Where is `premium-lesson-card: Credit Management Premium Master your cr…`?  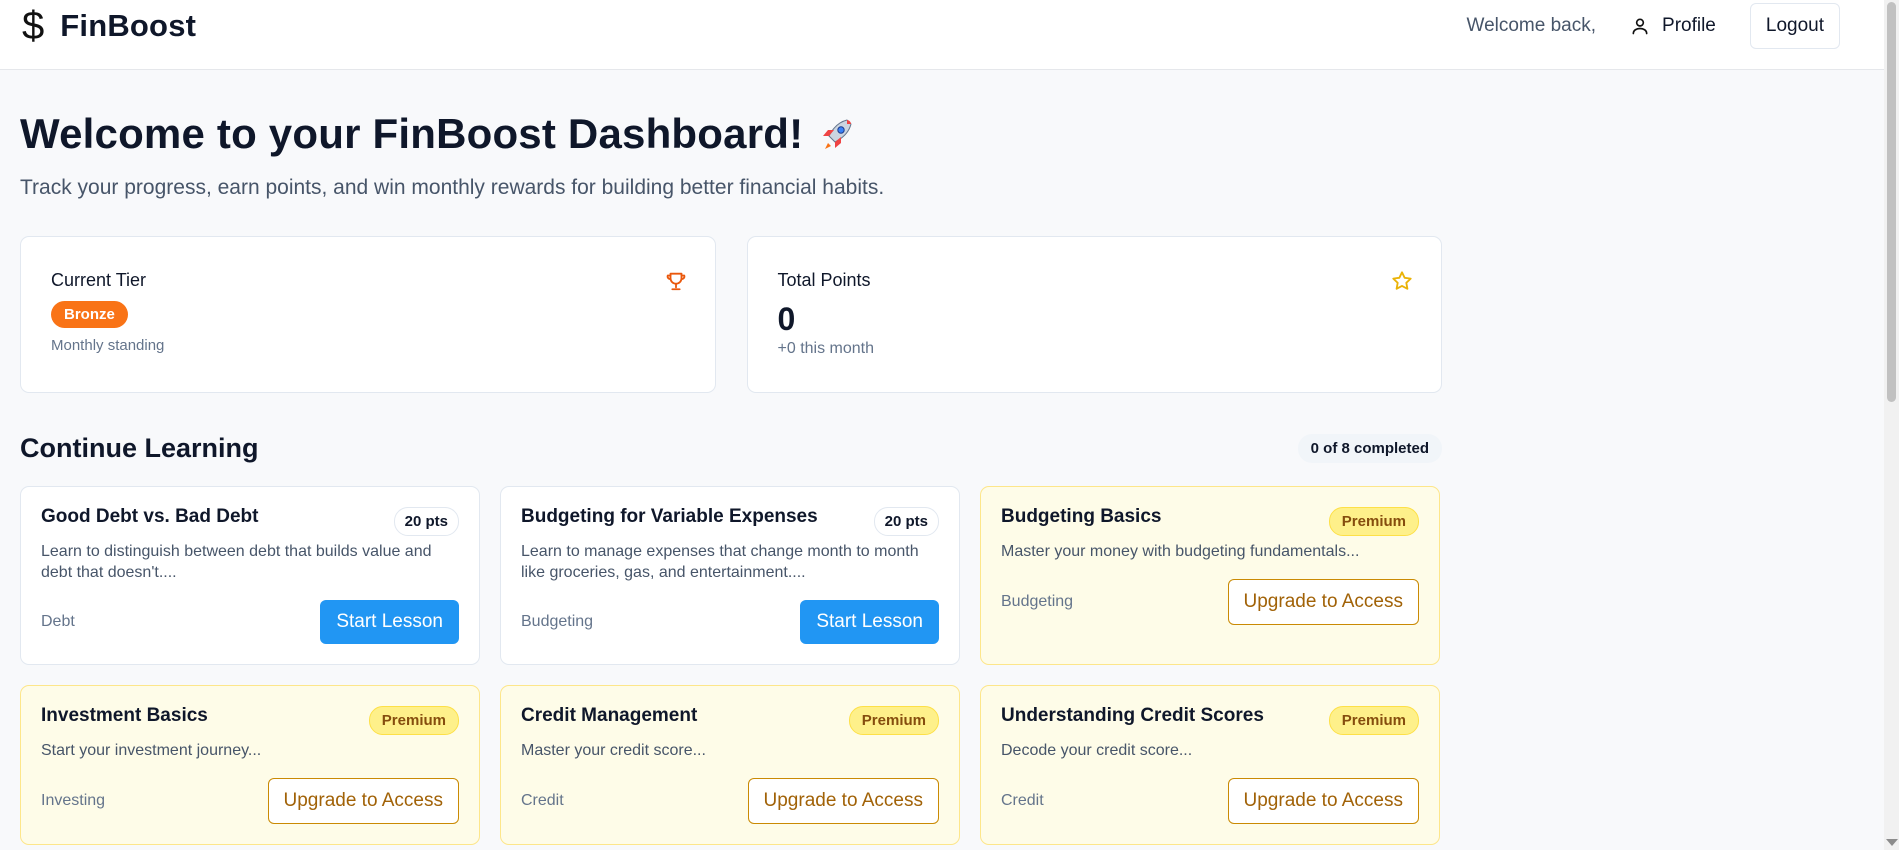
premium-lesson-card: Credit Management Premium Master your cr… is located at coordinates (730, 765).